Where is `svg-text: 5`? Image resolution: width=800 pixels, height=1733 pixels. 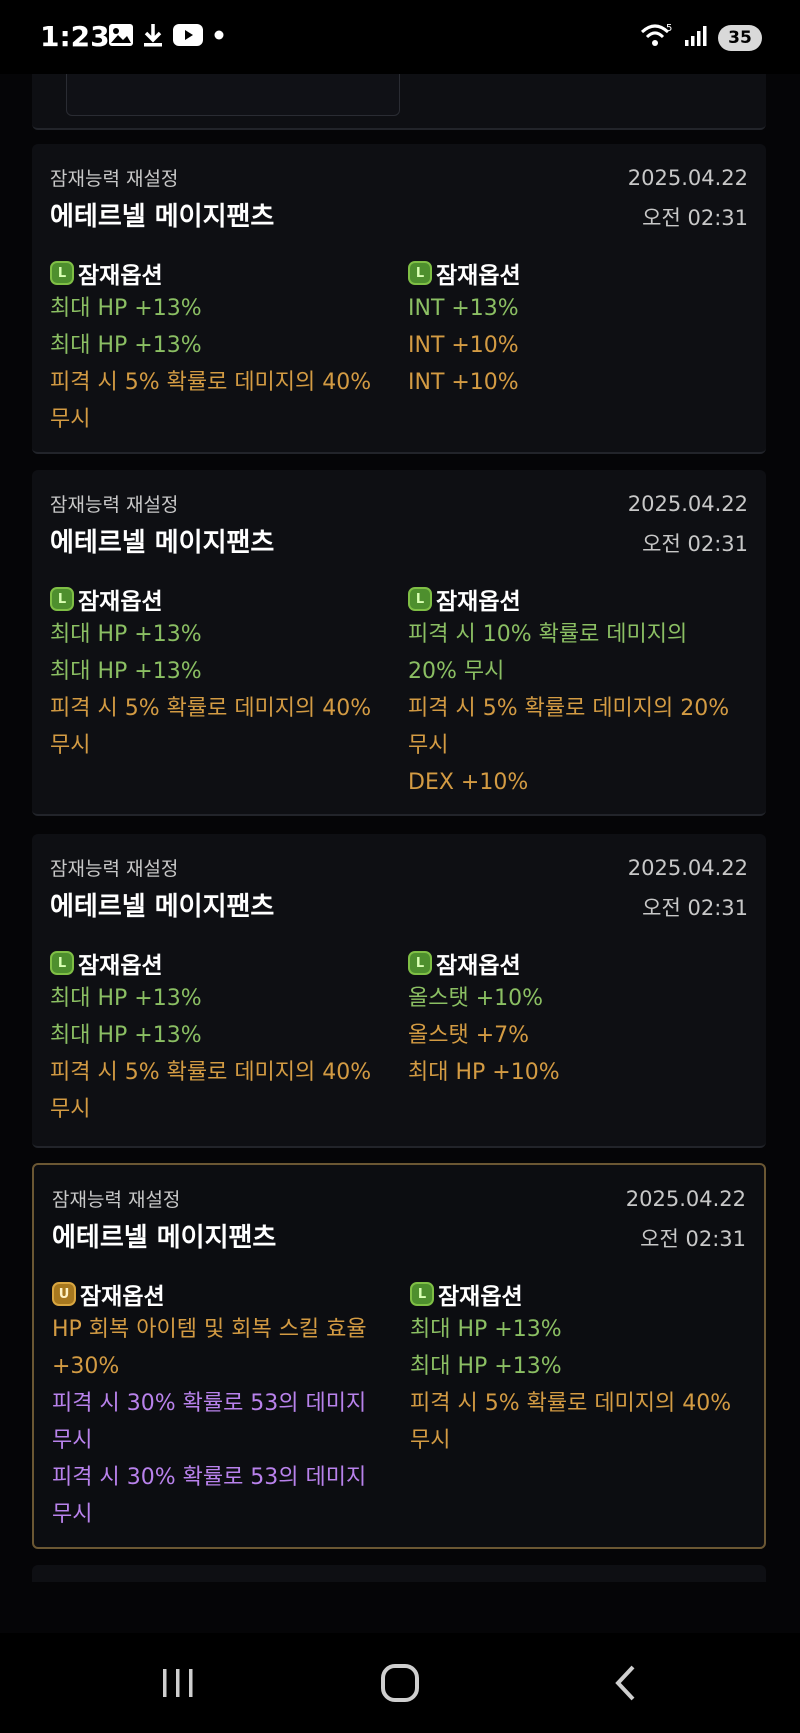 svg-text: 5 is located at coordinates (669, 28).